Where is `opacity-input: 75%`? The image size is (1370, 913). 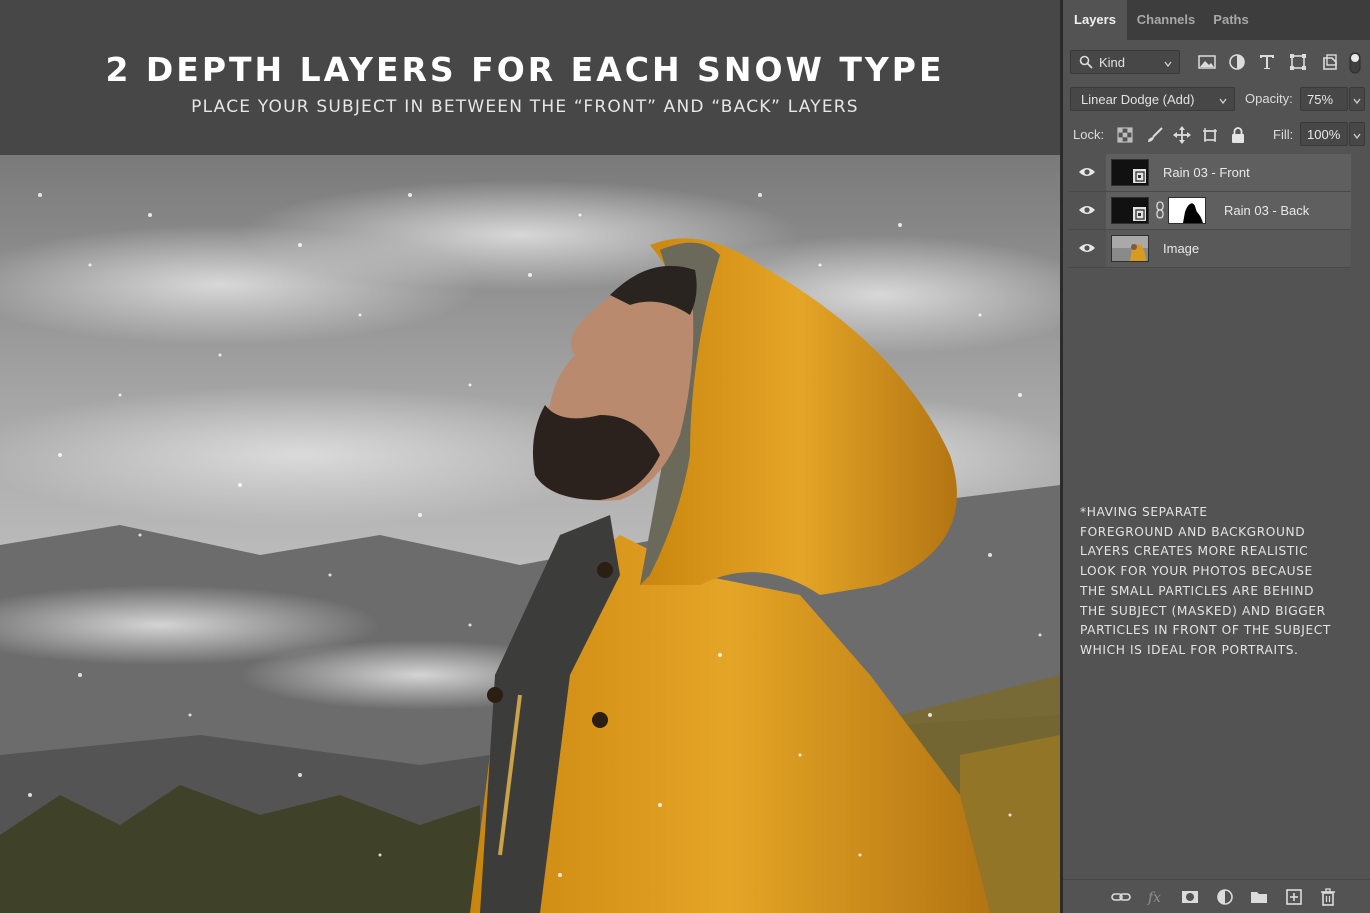 opacity-input: 75% is located at coordinates (1324, 99).